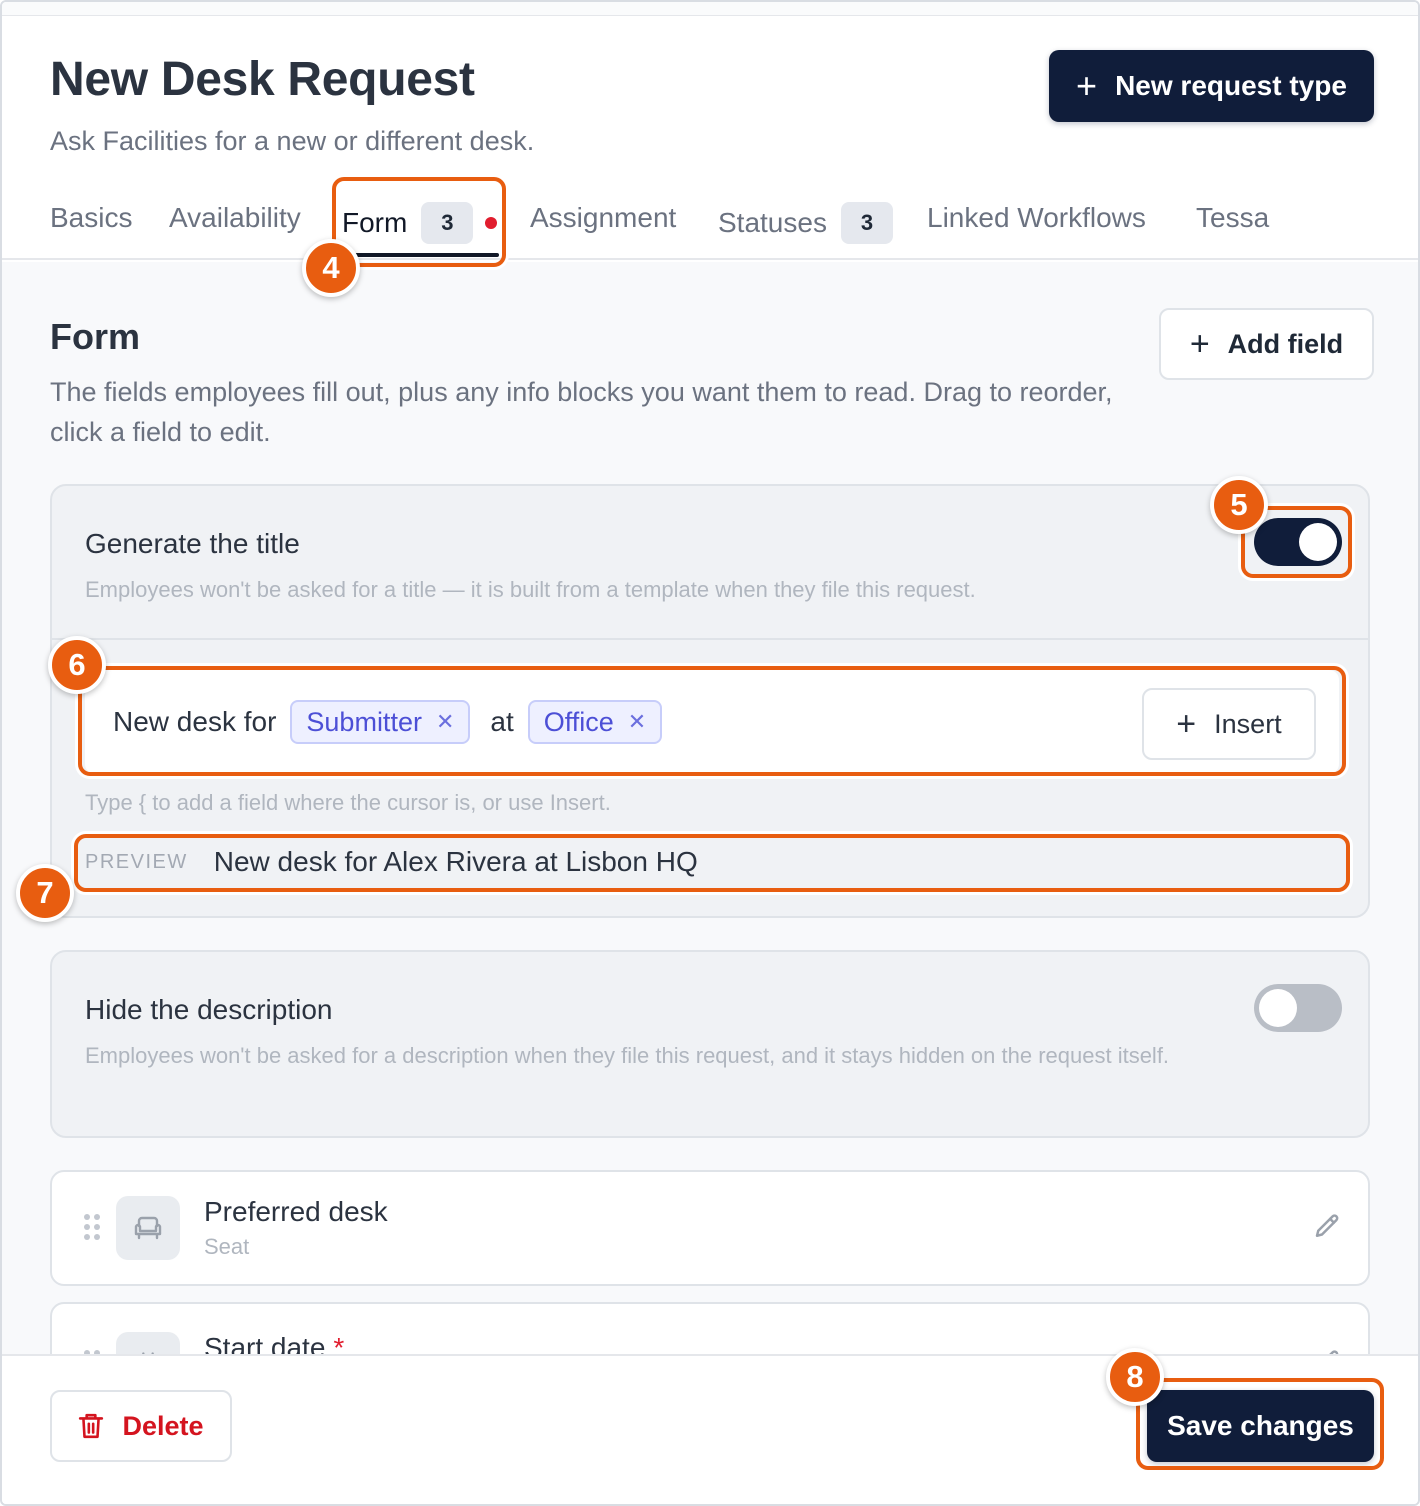 The width and height of the screenshot is (1420, 1506). Describe the element at coordinates (364, 721) in the screenshot. I see `chip-label: Submitter` at that location.